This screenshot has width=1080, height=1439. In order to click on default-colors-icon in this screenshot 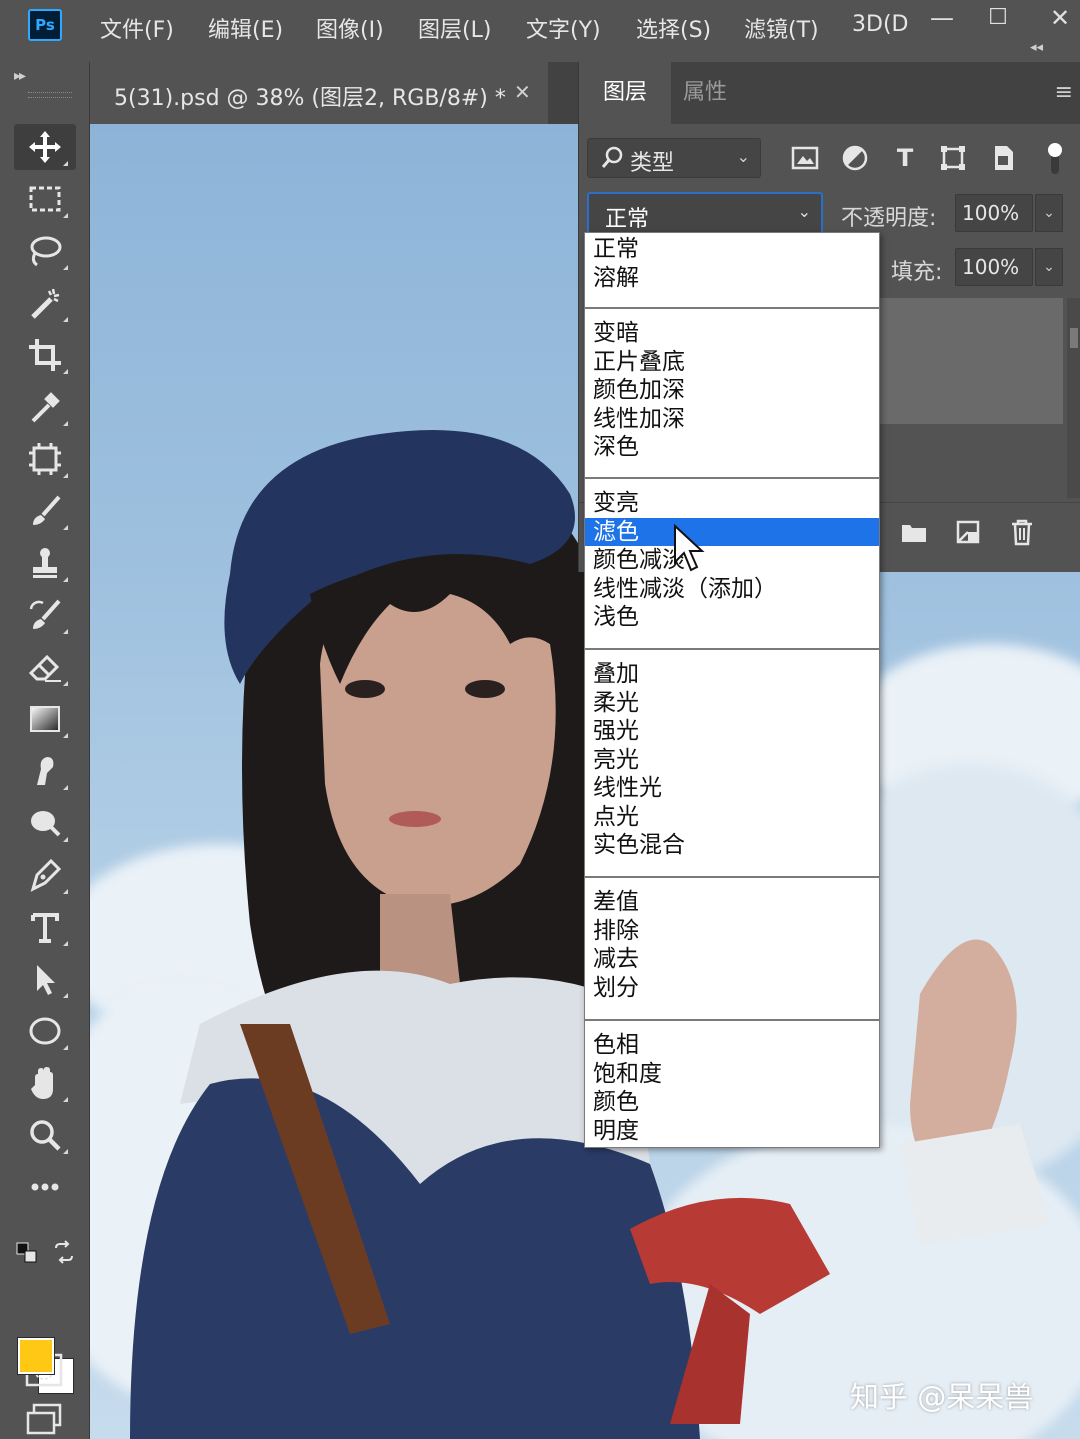, I will do `click(27, 1253)`.